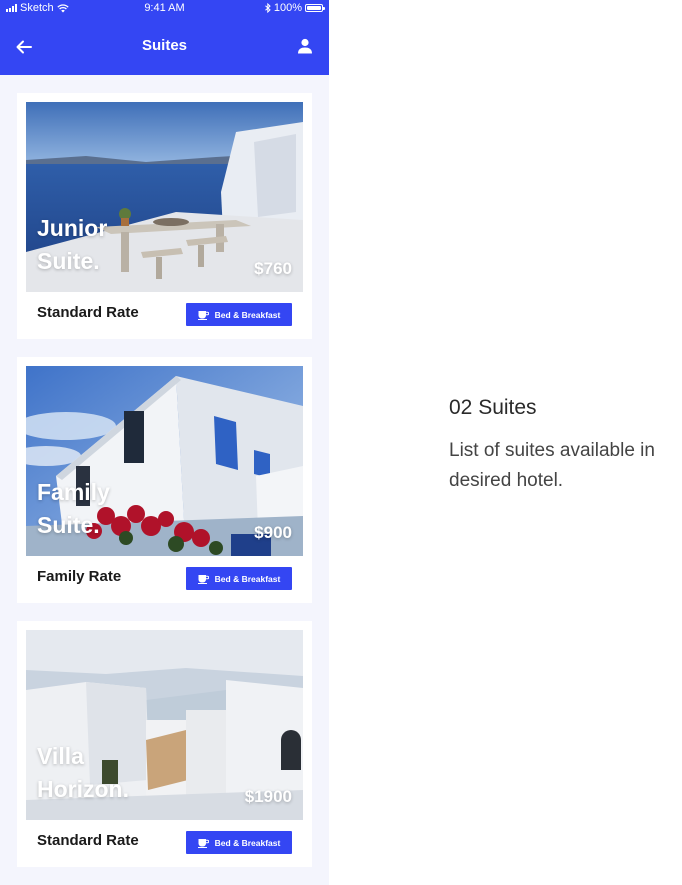 The height and width of the screenshot is (885, 682). I want to click on suite-price: $1900, so click(268, 796).